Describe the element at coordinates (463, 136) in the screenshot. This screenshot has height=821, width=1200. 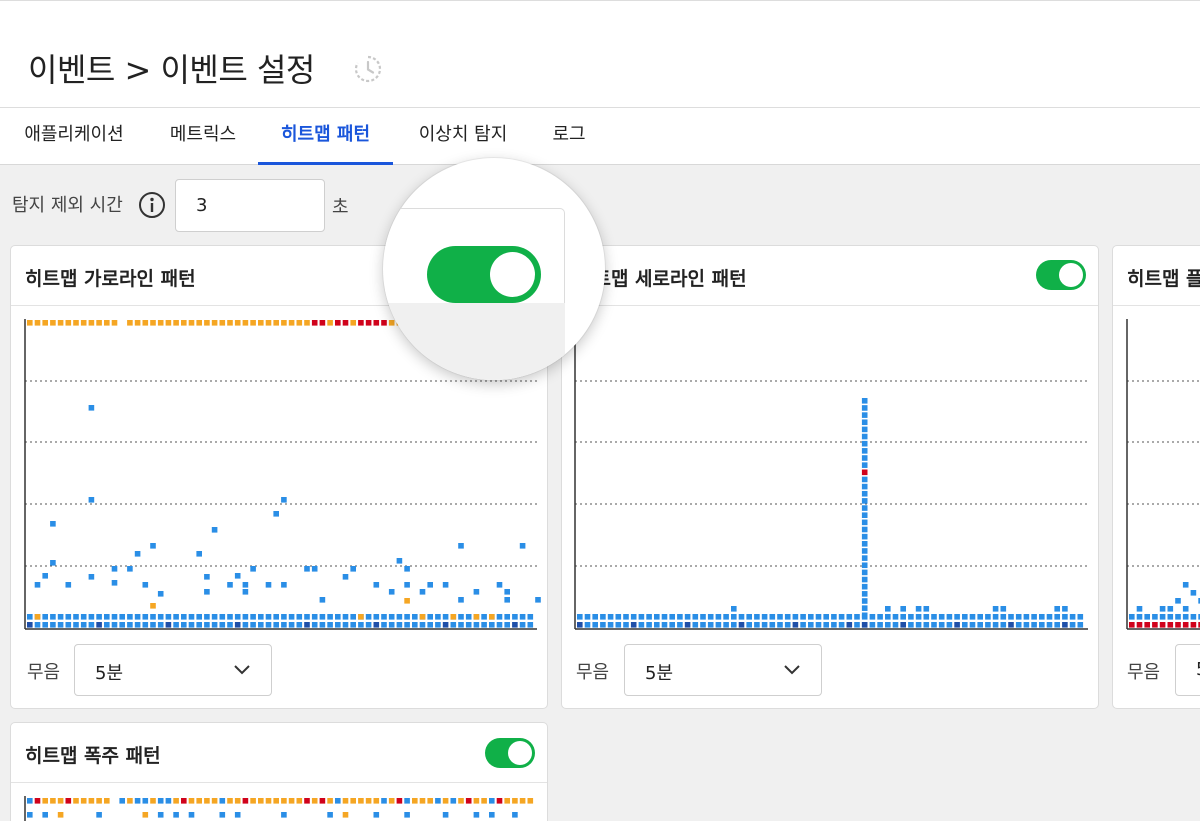
I see `tab-anomaly-detection: 이상치 탐지` at that location.